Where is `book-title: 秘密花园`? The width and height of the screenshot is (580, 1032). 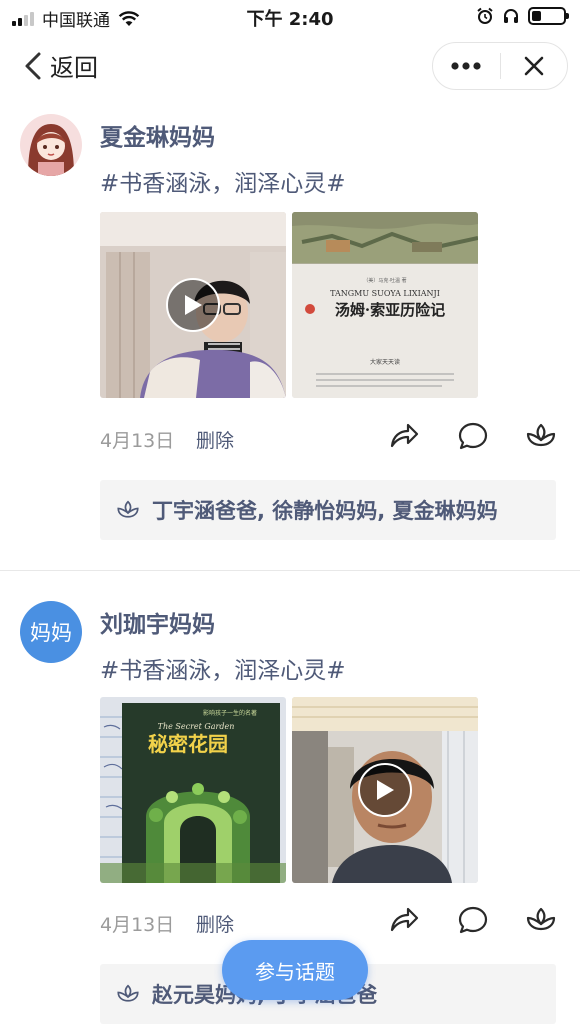 book-title: 秘密花园 is located at coordinates (188, 744).